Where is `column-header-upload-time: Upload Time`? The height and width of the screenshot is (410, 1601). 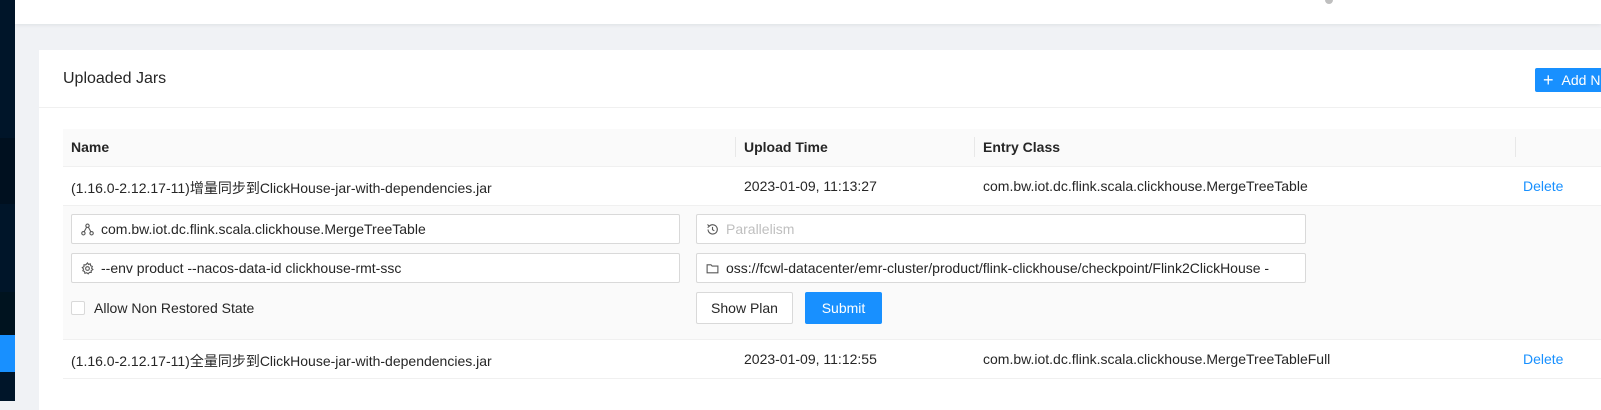
column-header-upload-time: Upload Time is located at coordinates (786, 147).